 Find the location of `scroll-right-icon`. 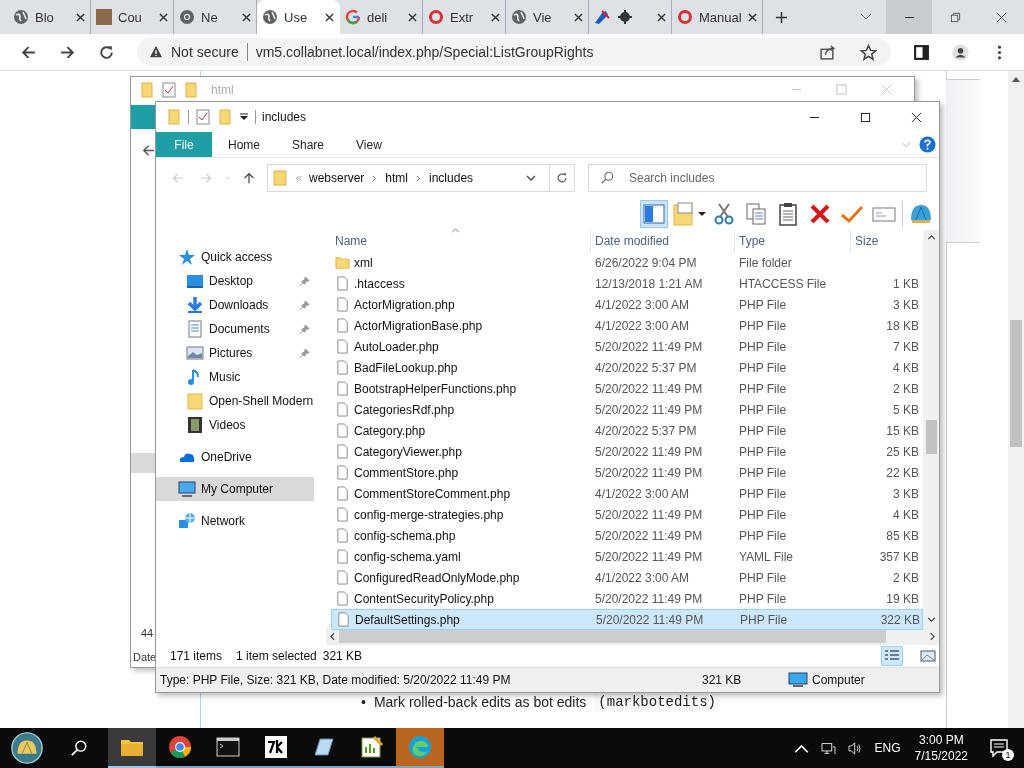

scroll-right-icon is located at coordinates (932, 636).